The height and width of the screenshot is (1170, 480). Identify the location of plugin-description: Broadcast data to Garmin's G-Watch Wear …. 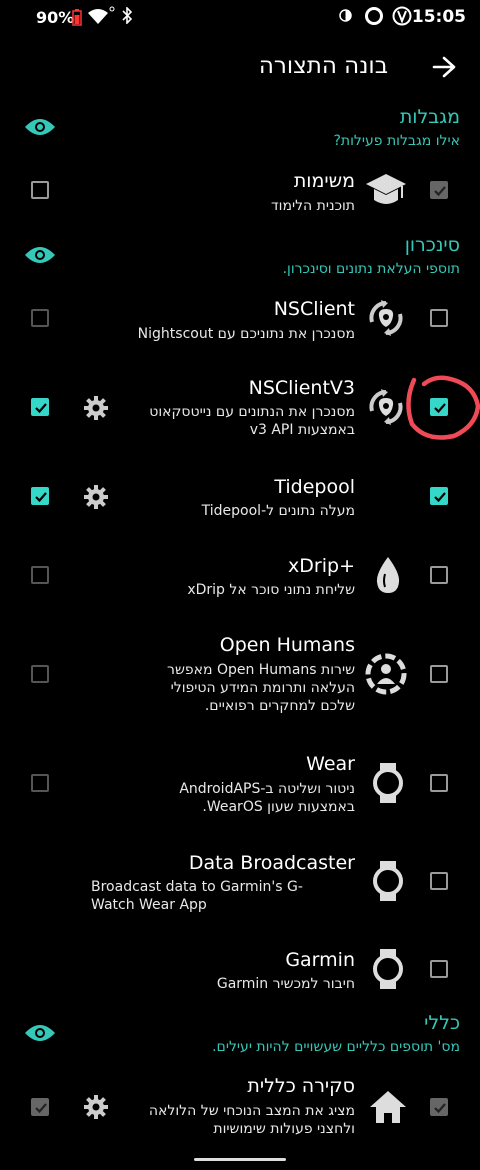
(197, 896).